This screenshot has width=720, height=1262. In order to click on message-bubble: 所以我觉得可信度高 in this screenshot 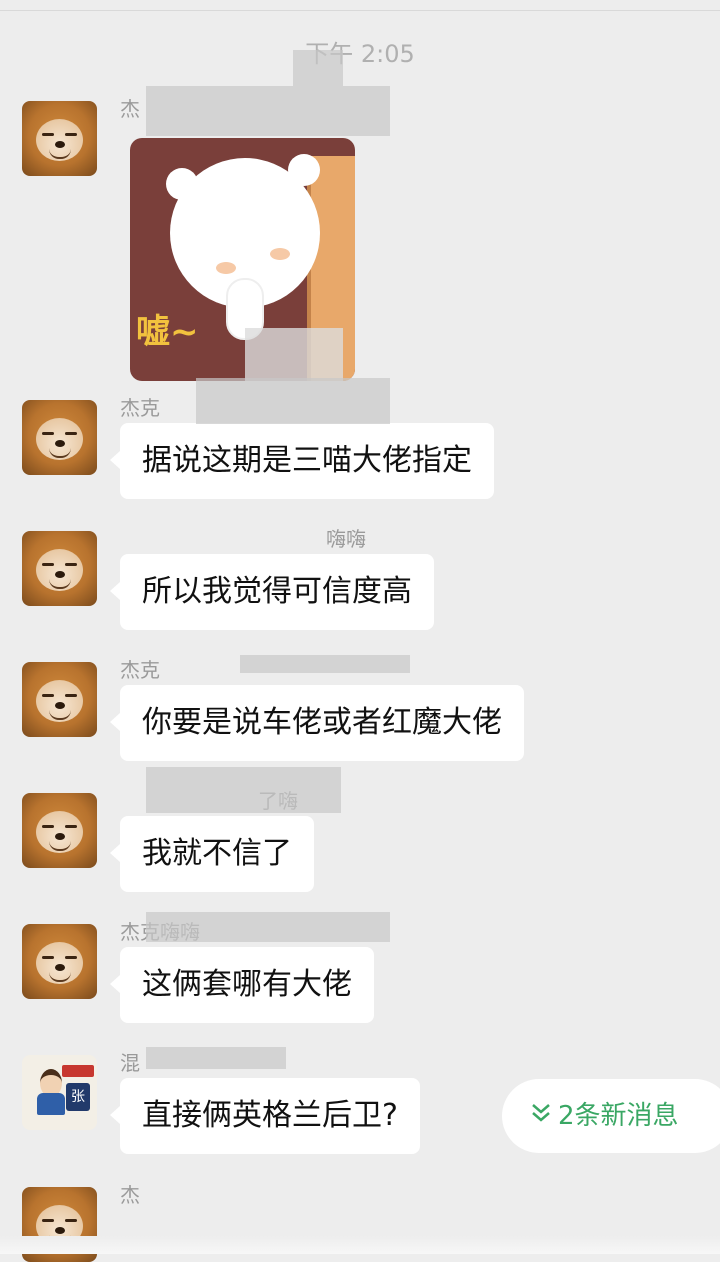, I will do `click(272, 592)`.